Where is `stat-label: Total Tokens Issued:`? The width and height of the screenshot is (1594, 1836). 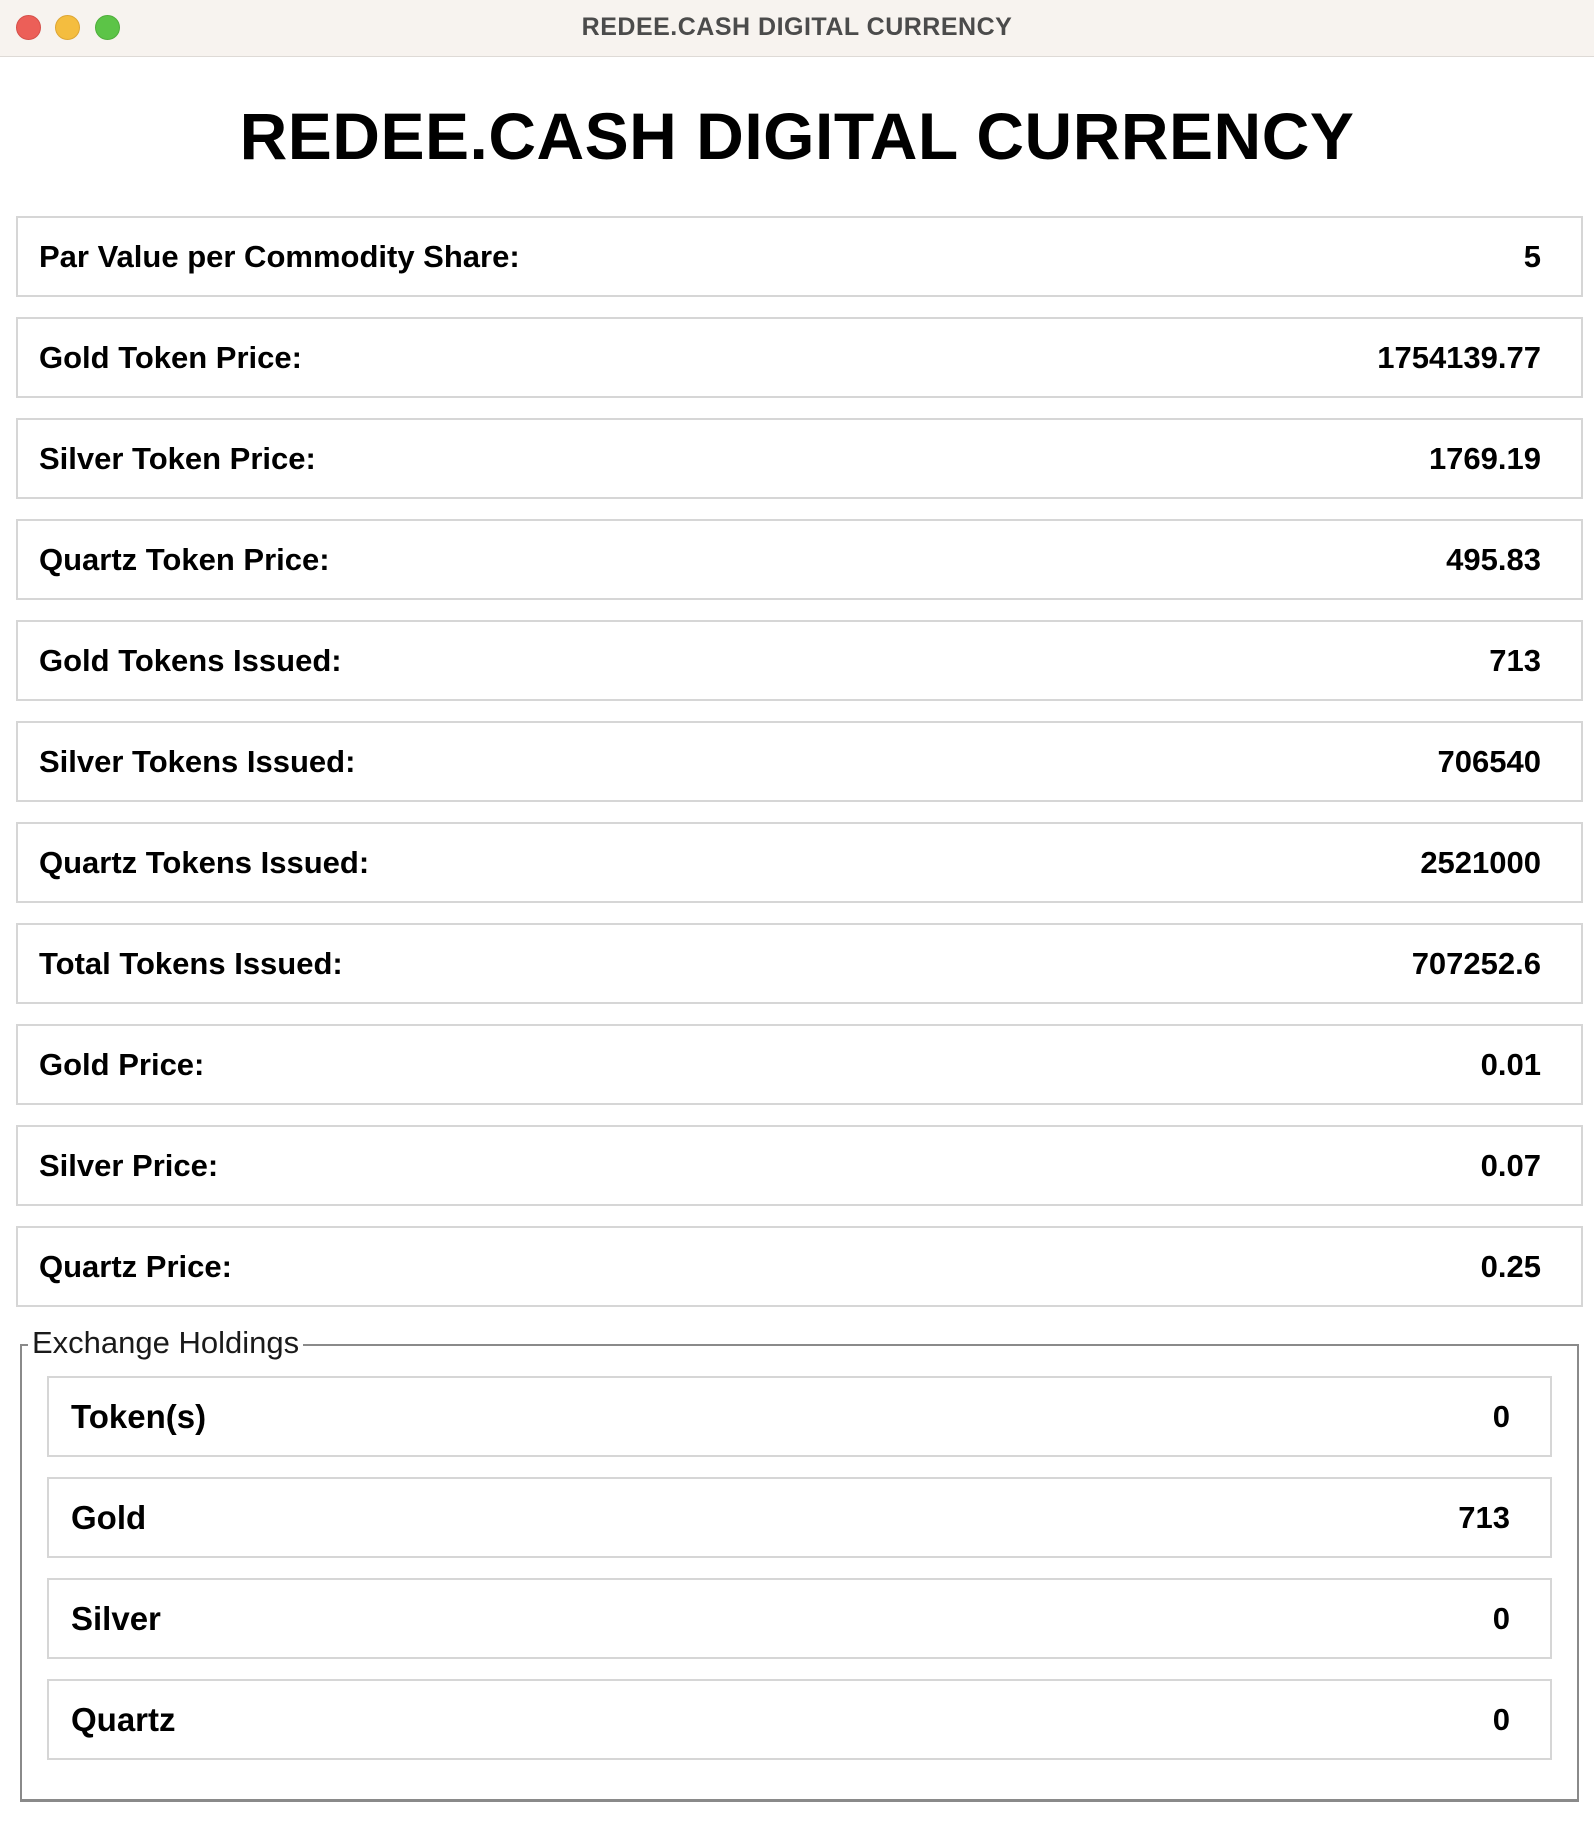
stat-label: Total Tokens Issued: is located at coordinates (191, 963).